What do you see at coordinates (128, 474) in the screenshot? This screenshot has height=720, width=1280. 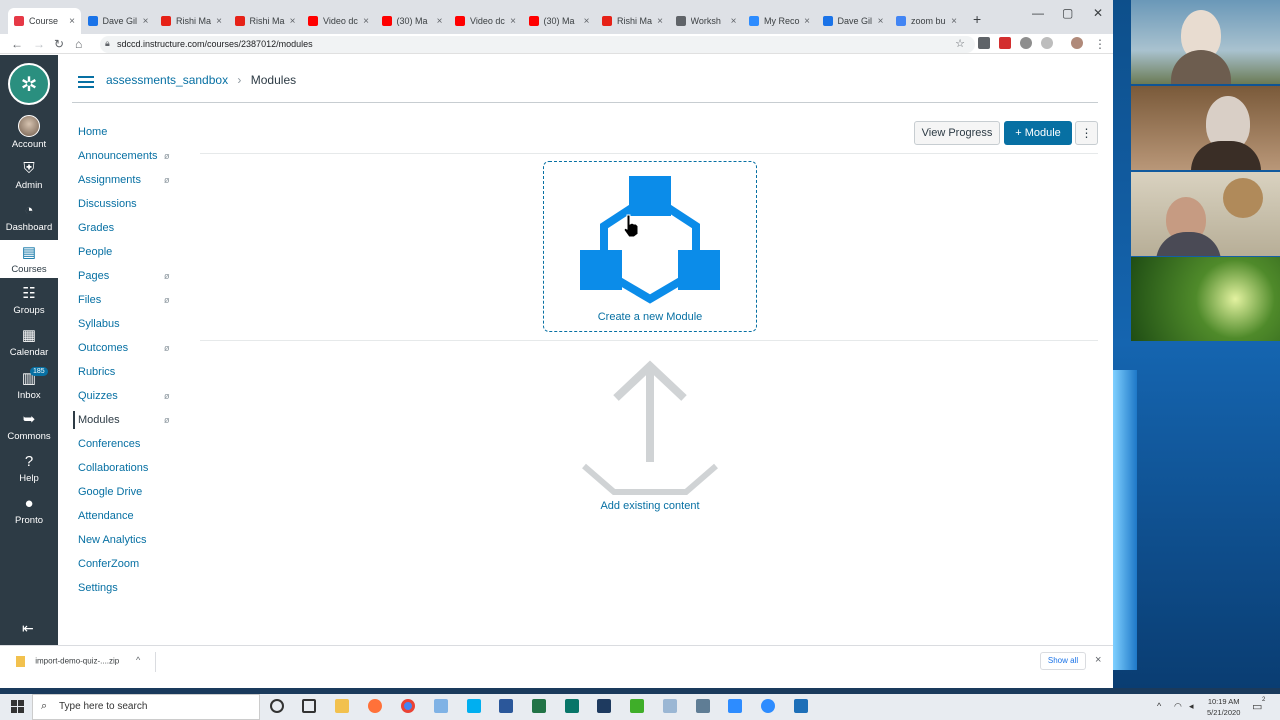 I see `course-nav-item: Collaborations` at bounding box center [128, 474].